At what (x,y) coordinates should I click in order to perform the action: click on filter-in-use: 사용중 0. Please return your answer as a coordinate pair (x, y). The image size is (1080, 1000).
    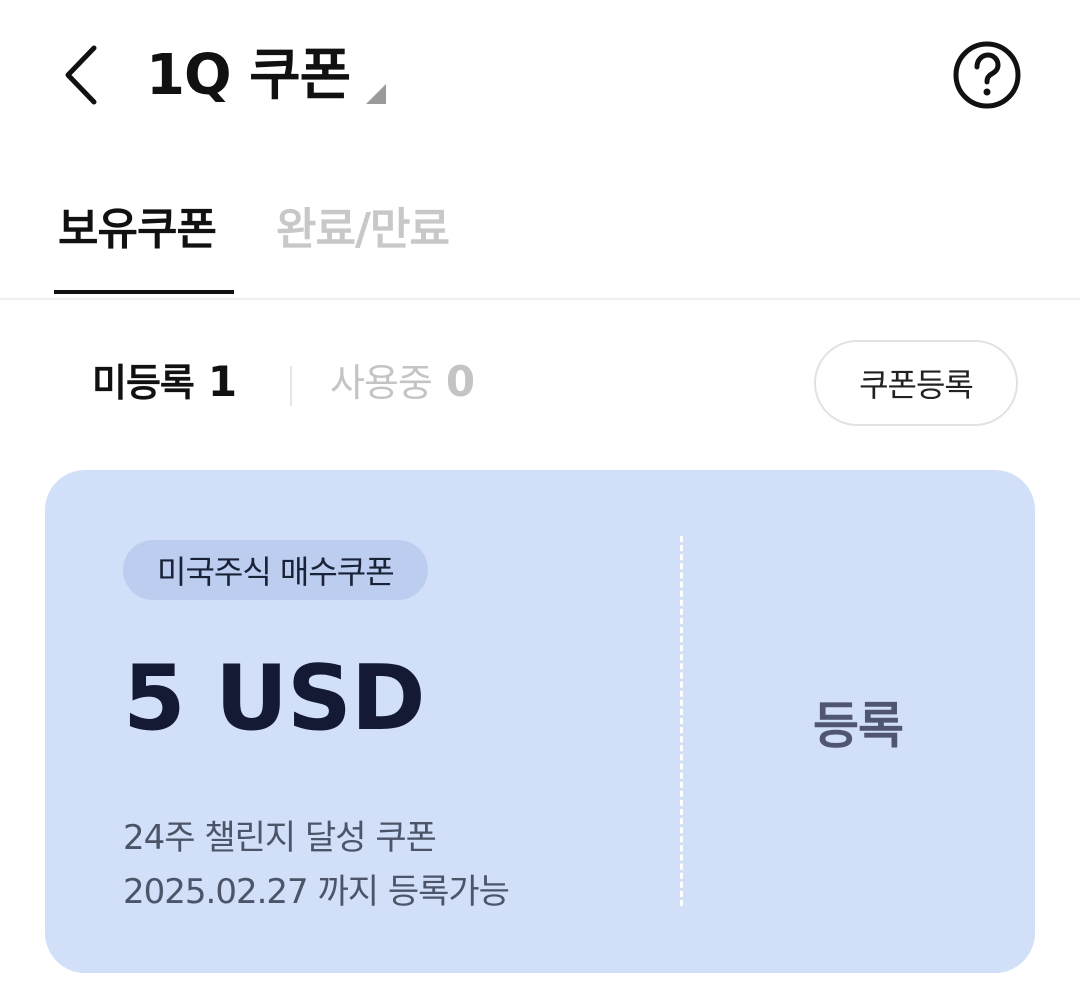
    Looking at the image, I should click on (402, 382).